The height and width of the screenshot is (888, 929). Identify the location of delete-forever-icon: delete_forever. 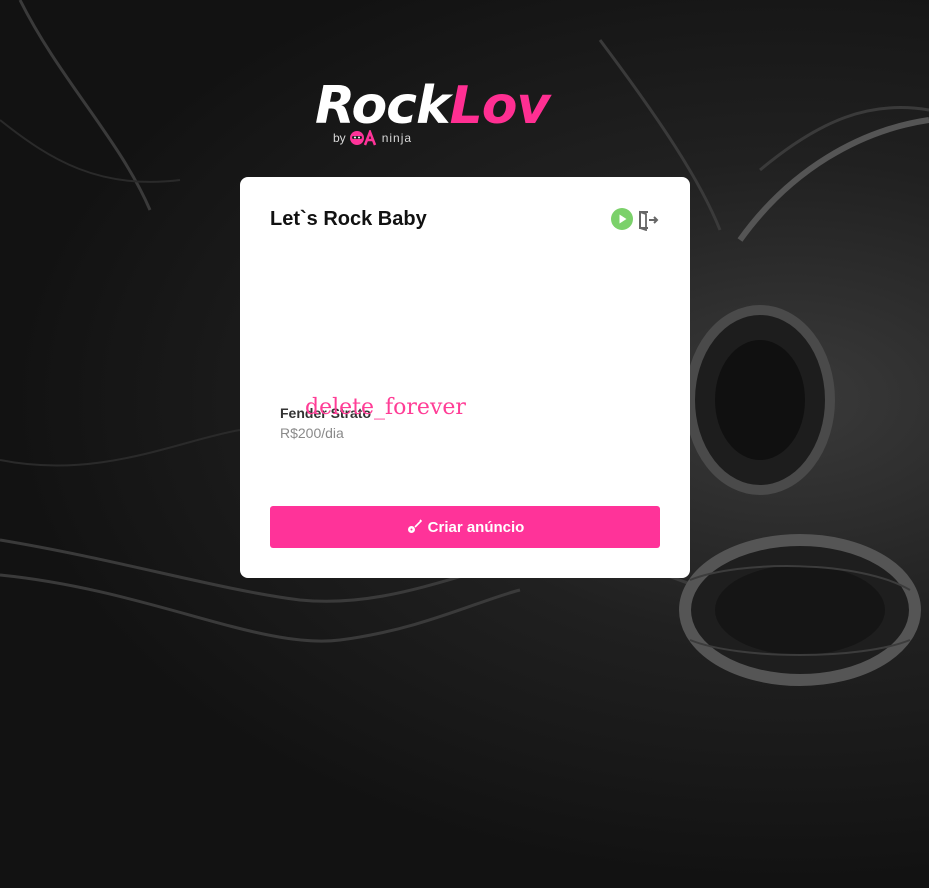
(385, 408).